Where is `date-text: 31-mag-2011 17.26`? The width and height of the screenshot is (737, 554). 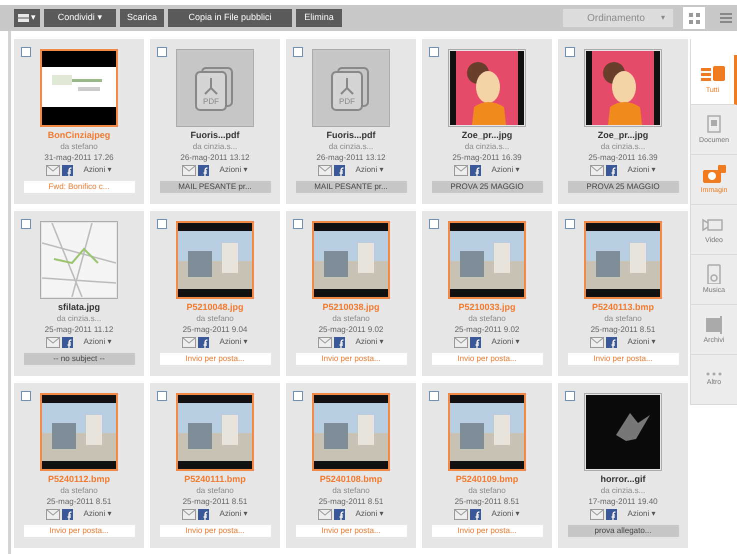 date-text: 31-mag-2011 17.26 is located at coordinates (79, 157).